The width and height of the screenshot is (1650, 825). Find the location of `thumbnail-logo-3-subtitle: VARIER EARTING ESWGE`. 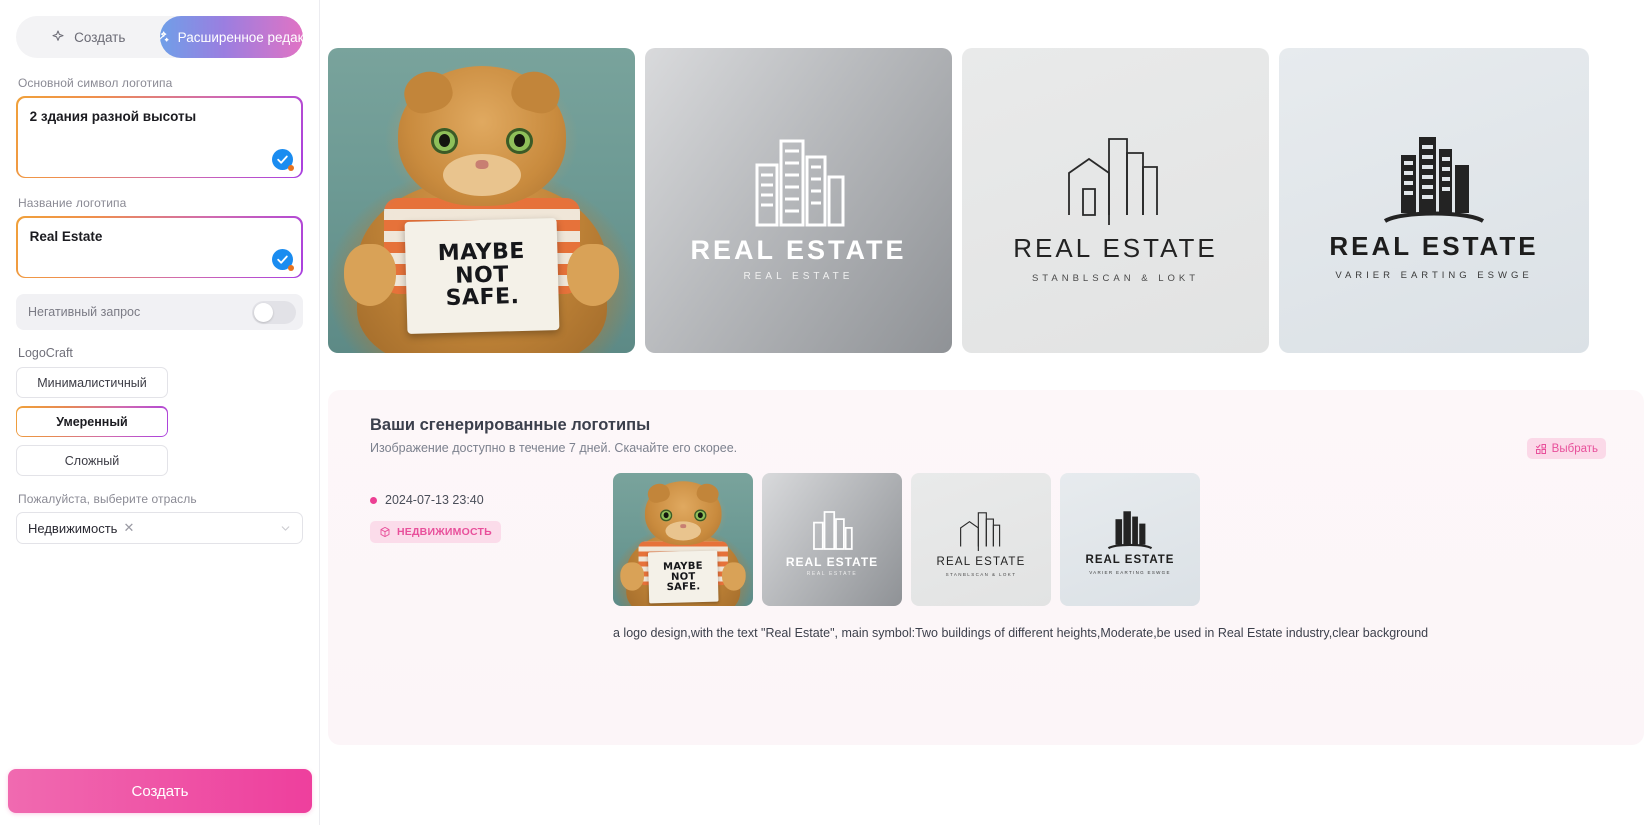

thumbnail-logo-3-subtitle: VARIER EARTING ESWGE is located at coordinates (1130, 572).